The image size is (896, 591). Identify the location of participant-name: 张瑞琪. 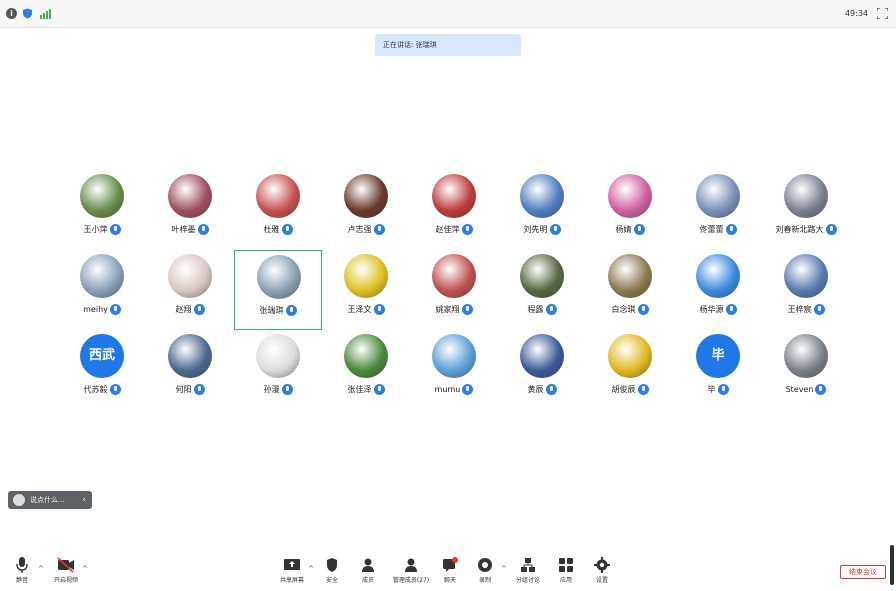
(271, 310).